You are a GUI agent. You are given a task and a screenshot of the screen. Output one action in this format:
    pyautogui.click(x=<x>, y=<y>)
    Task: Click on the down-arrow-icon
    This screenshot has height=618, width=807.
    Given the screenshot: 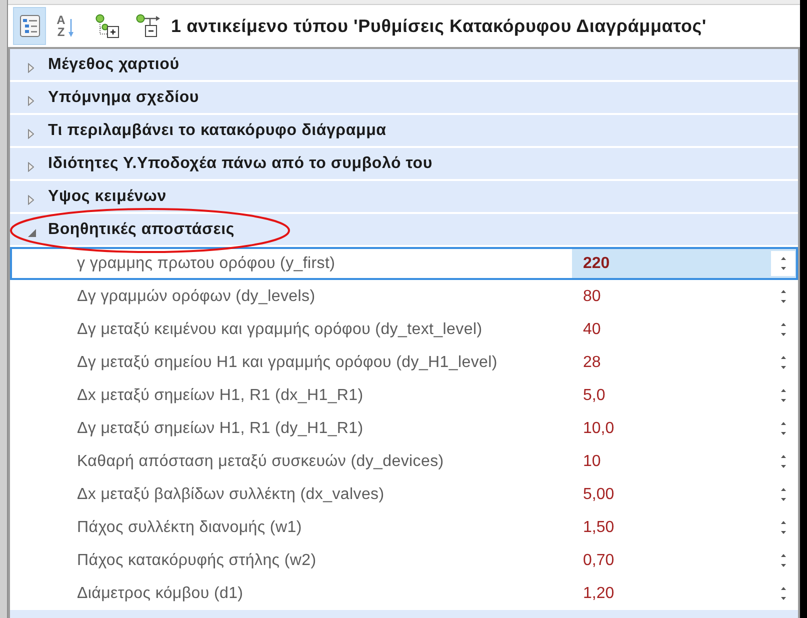 What is the action you would take?
    pyautogui.click(x=71, y=28)
    